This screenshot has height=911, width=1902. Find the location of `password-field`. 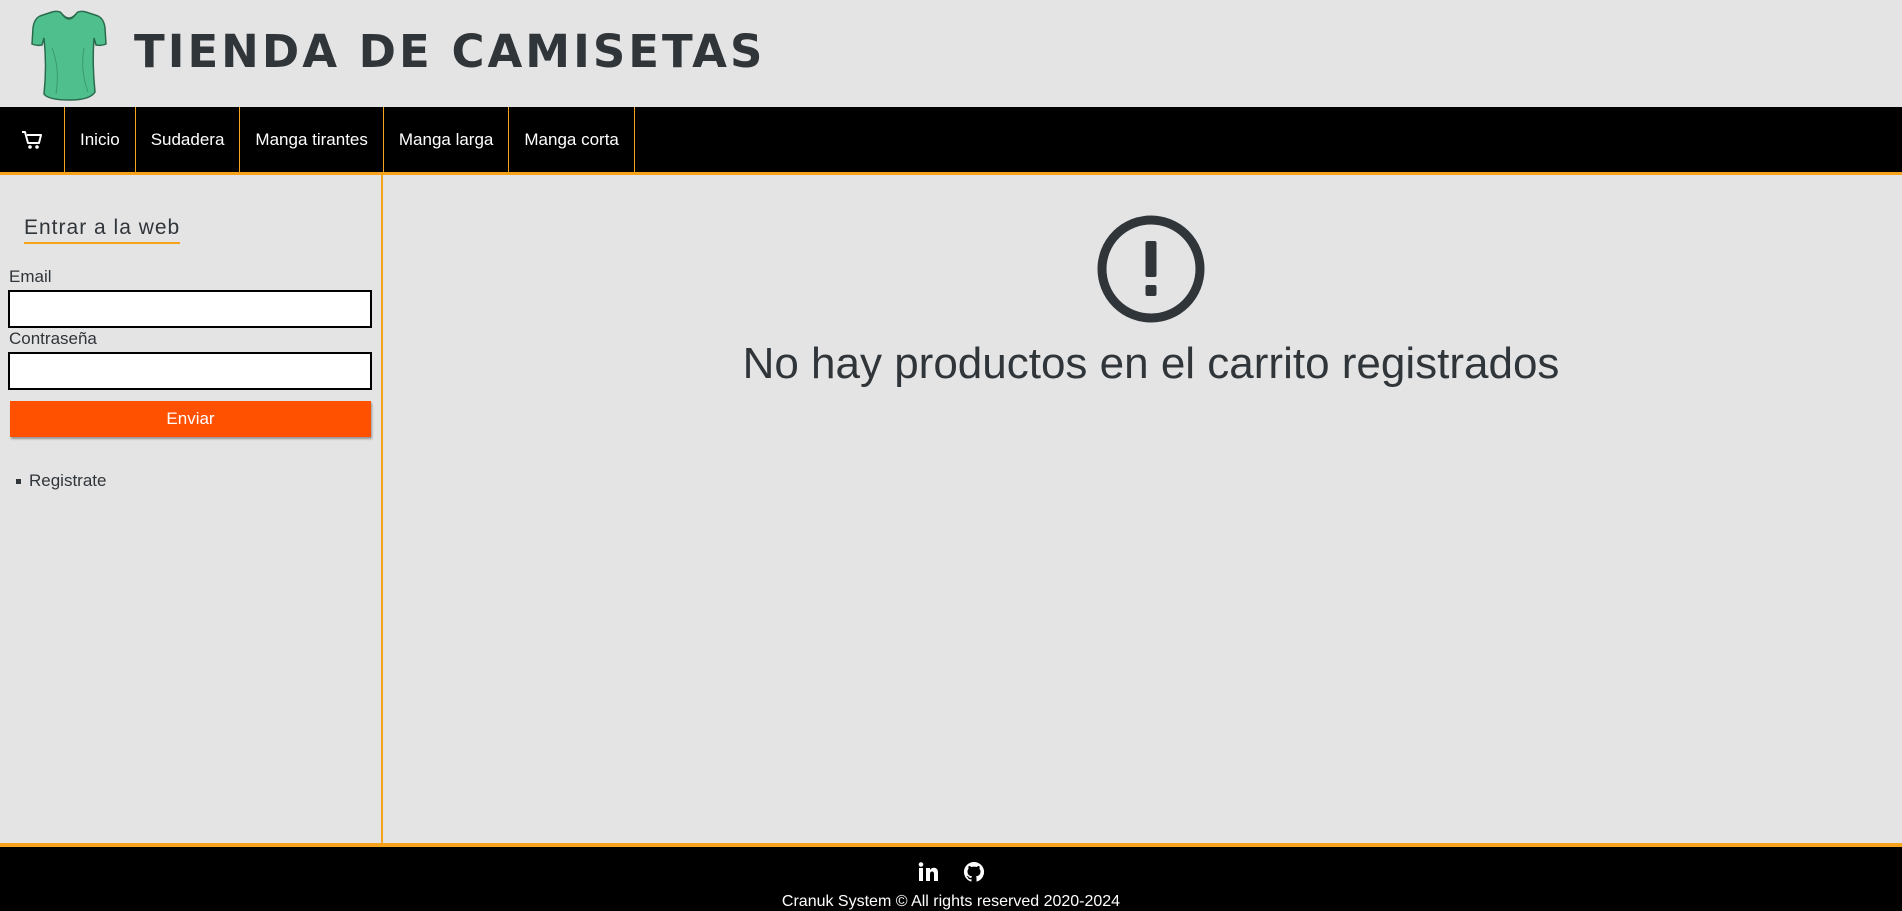

password-field is located at coordinates (190, 371).